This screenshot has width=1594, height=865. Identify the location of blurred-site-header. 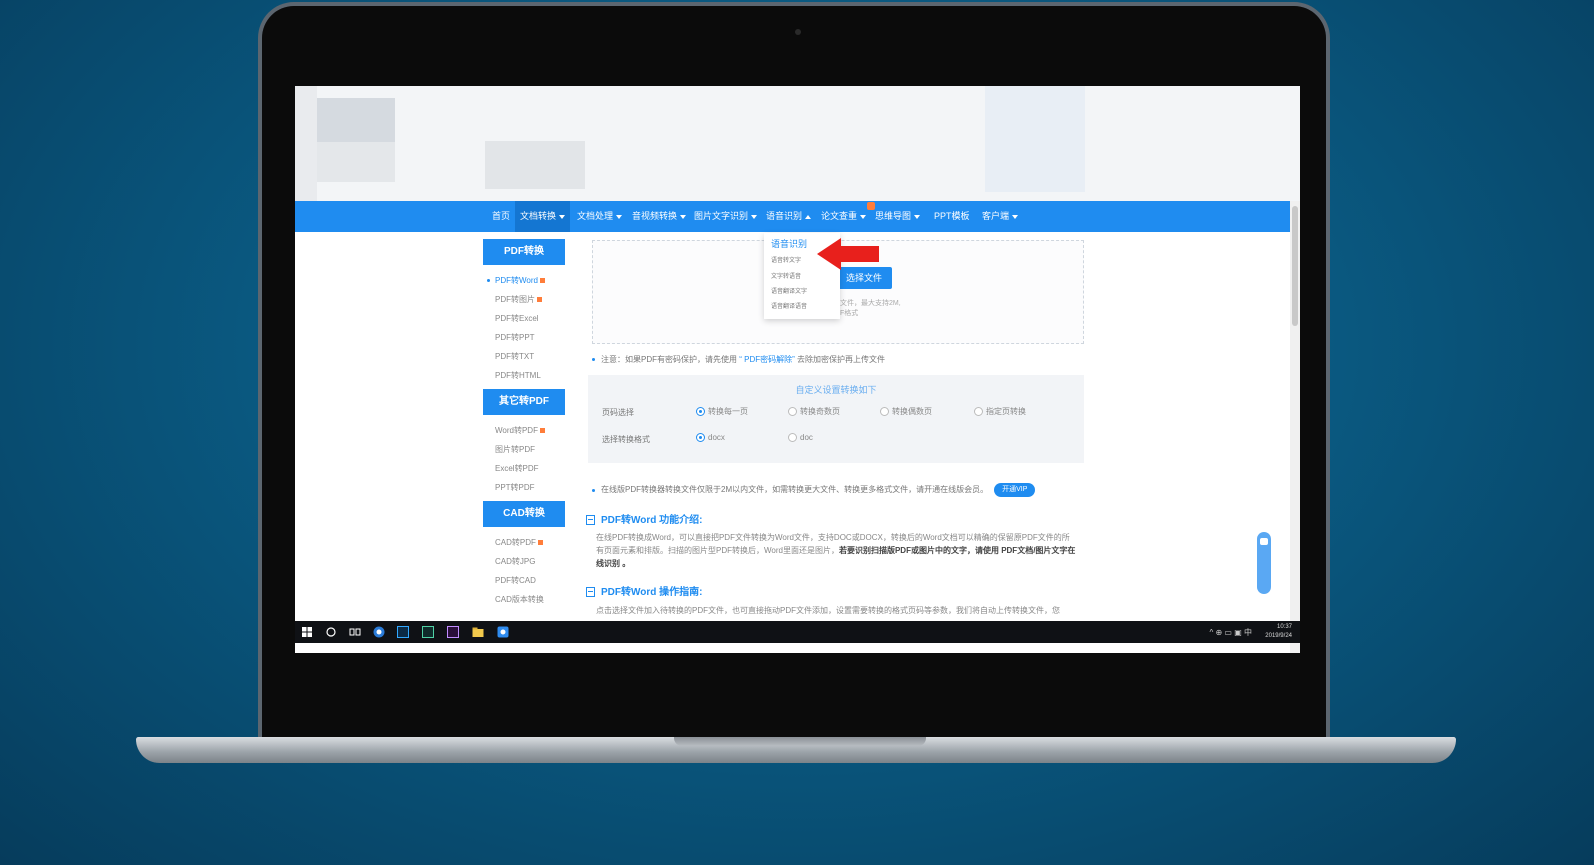
(797, 143).